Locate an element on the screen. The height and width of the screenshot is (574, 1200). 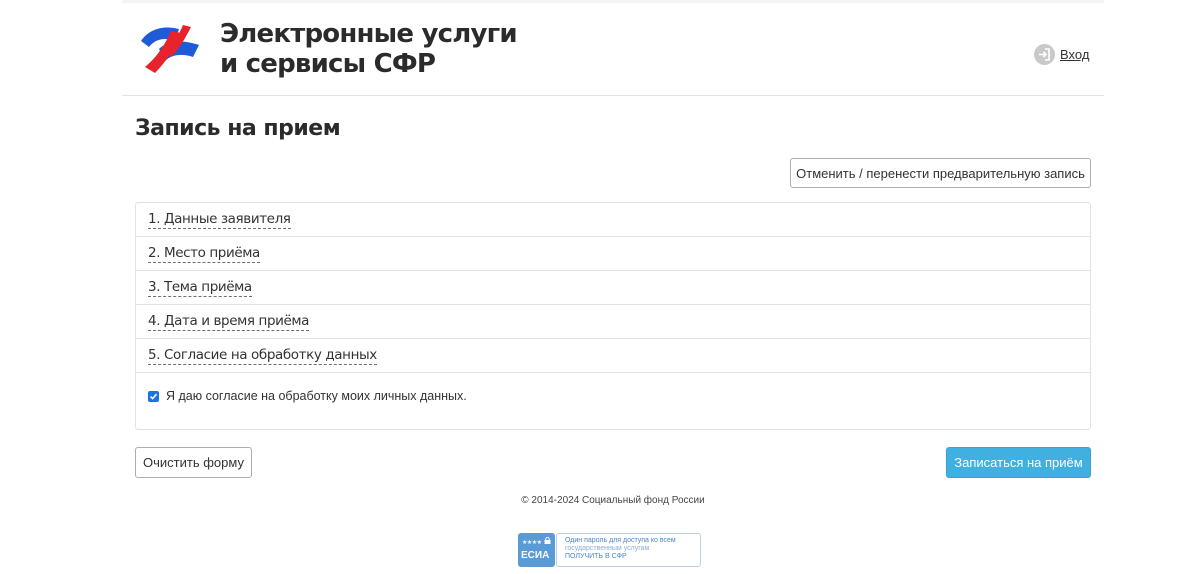
step-reception-place: 2. Место приёма is located at coordinates (613, 254).